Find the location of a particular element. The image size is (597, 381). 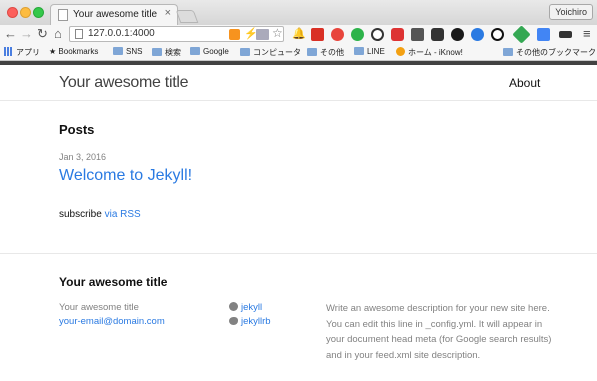

bookmark-bookmarks: ★ Bookmarks is located at coordinates (73, 51).